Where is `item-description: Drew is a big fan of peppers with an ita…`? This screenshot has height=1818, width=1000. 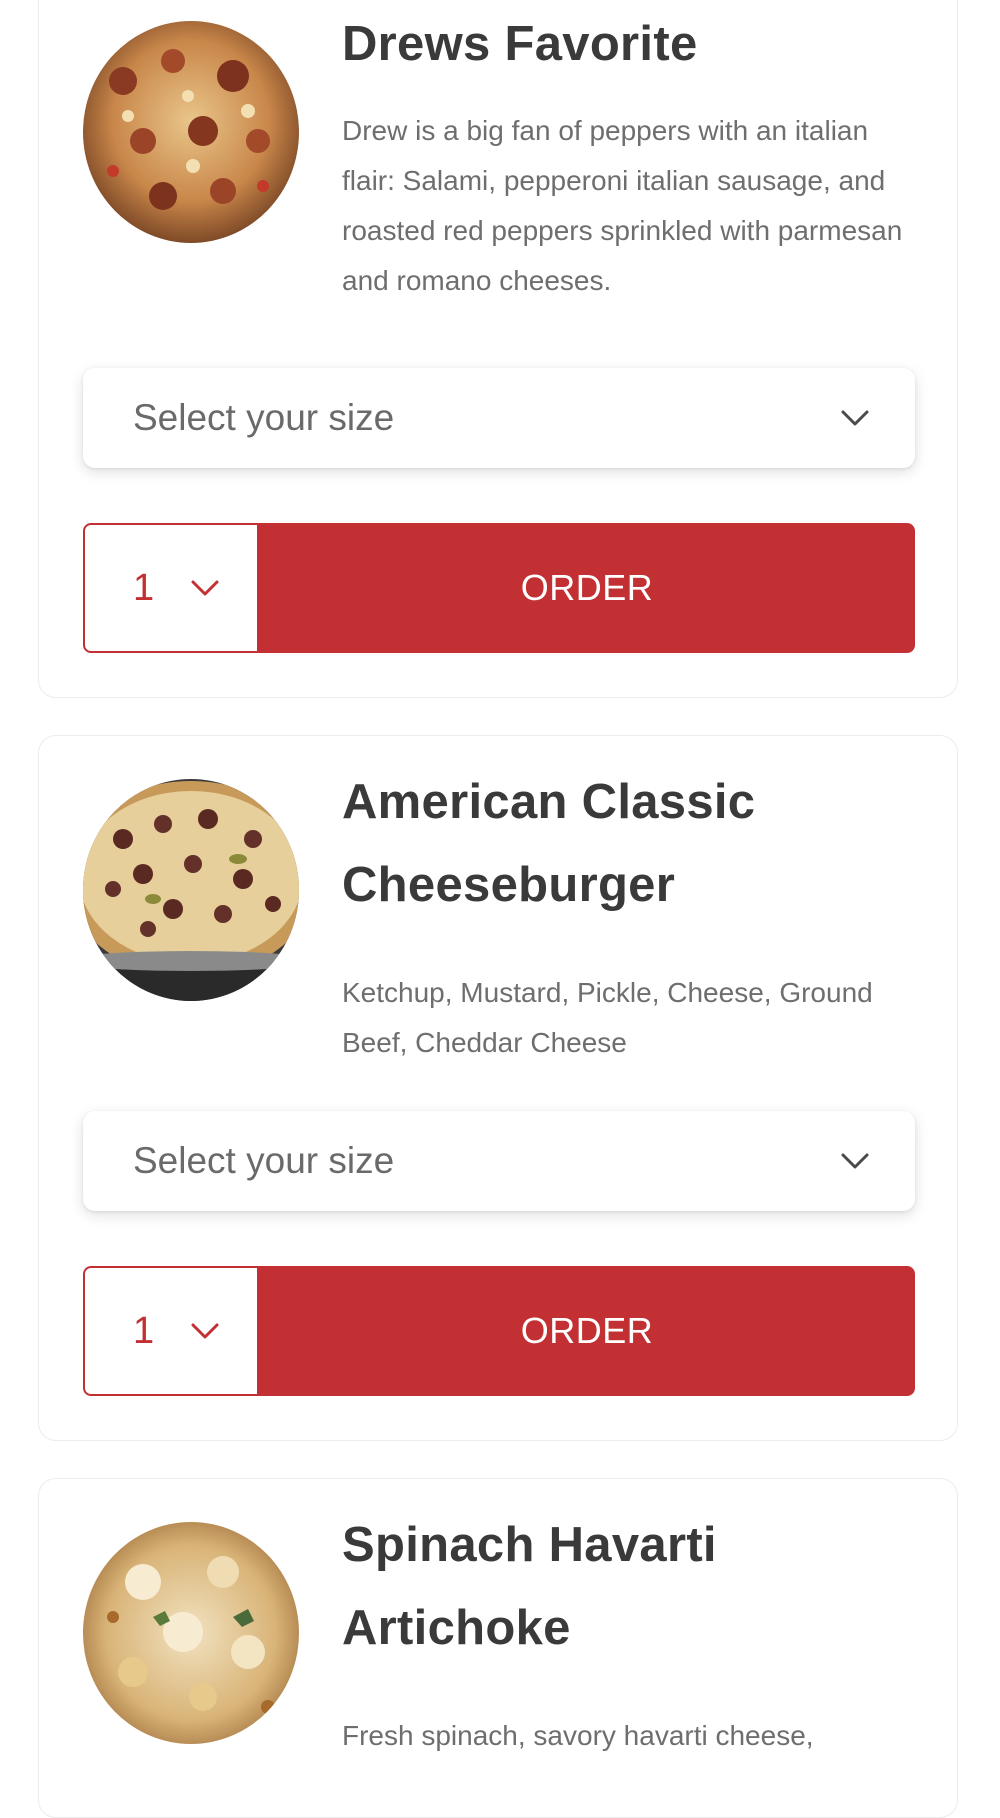
item-description: Drew is a big fan of peppers with an ita… is located at coordinates (622, 205).